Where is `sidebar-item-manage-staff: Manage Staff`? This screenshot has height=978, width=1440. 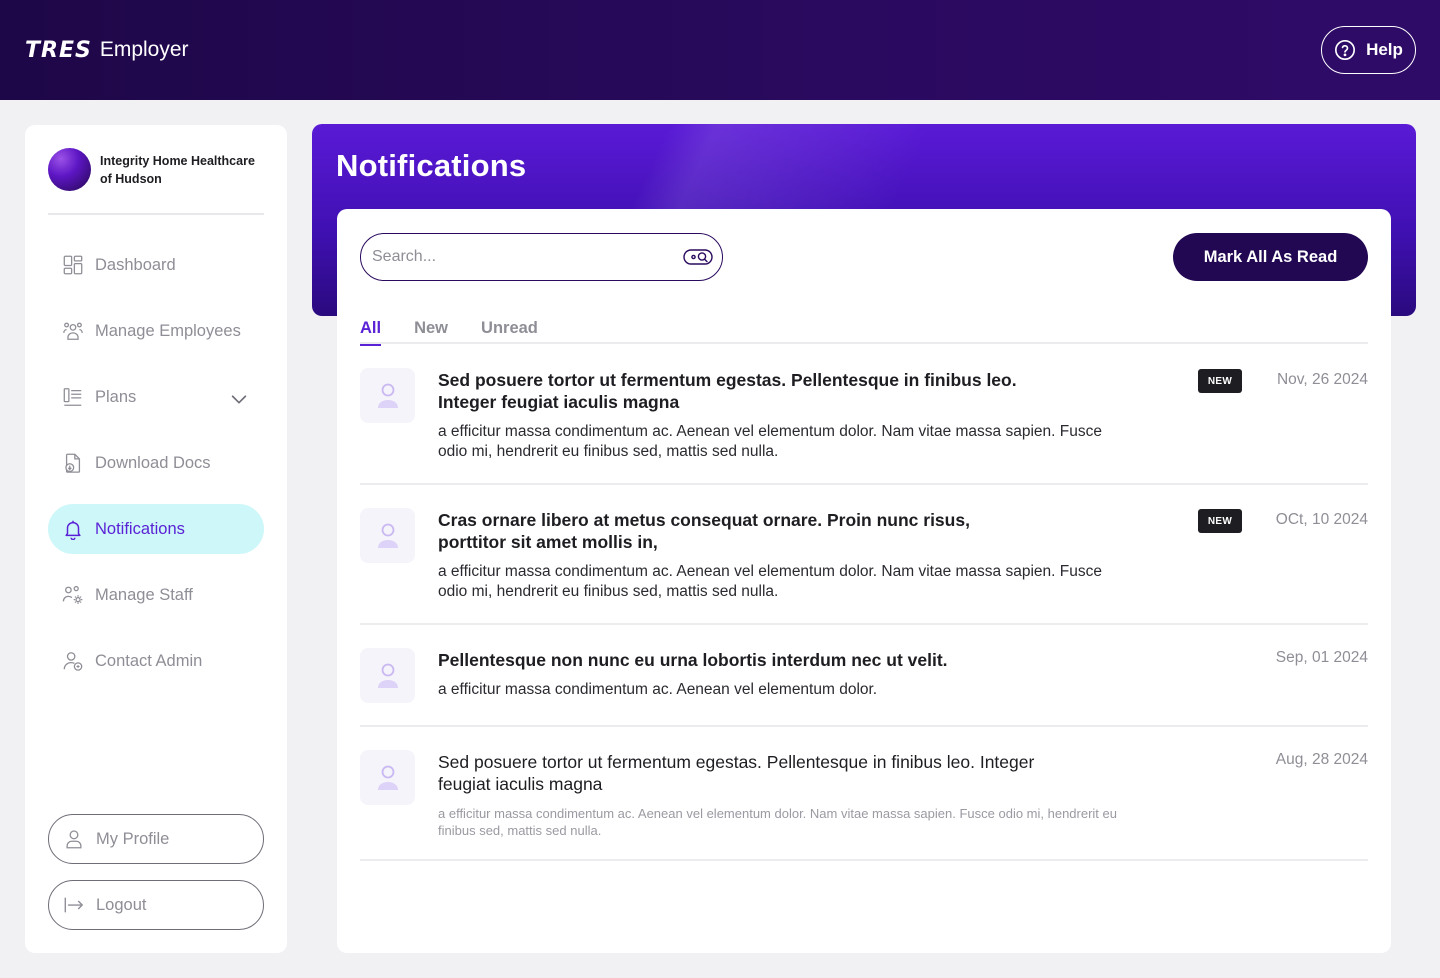 sidebar-item-manage-staff: Manage Staff is located at coordinates (156, 595).